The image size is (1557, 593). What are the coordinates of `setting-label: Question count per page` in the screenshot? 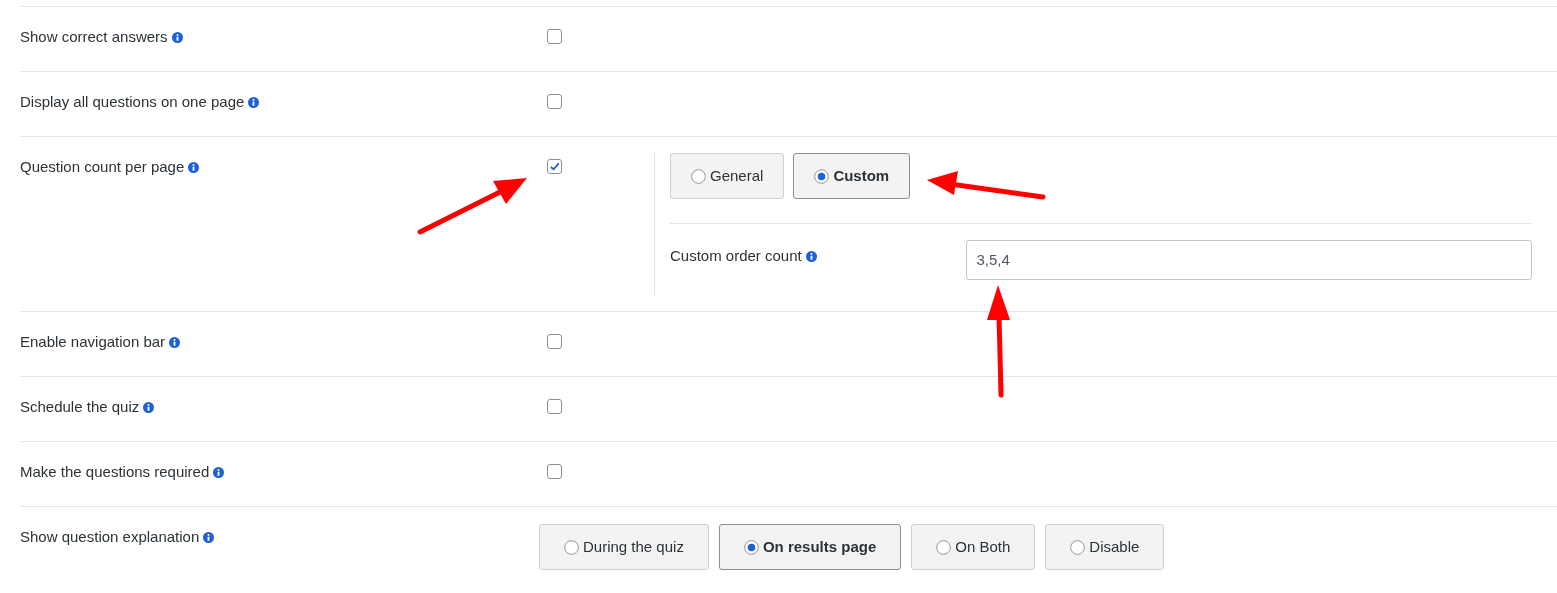 It's located at (102, 166).